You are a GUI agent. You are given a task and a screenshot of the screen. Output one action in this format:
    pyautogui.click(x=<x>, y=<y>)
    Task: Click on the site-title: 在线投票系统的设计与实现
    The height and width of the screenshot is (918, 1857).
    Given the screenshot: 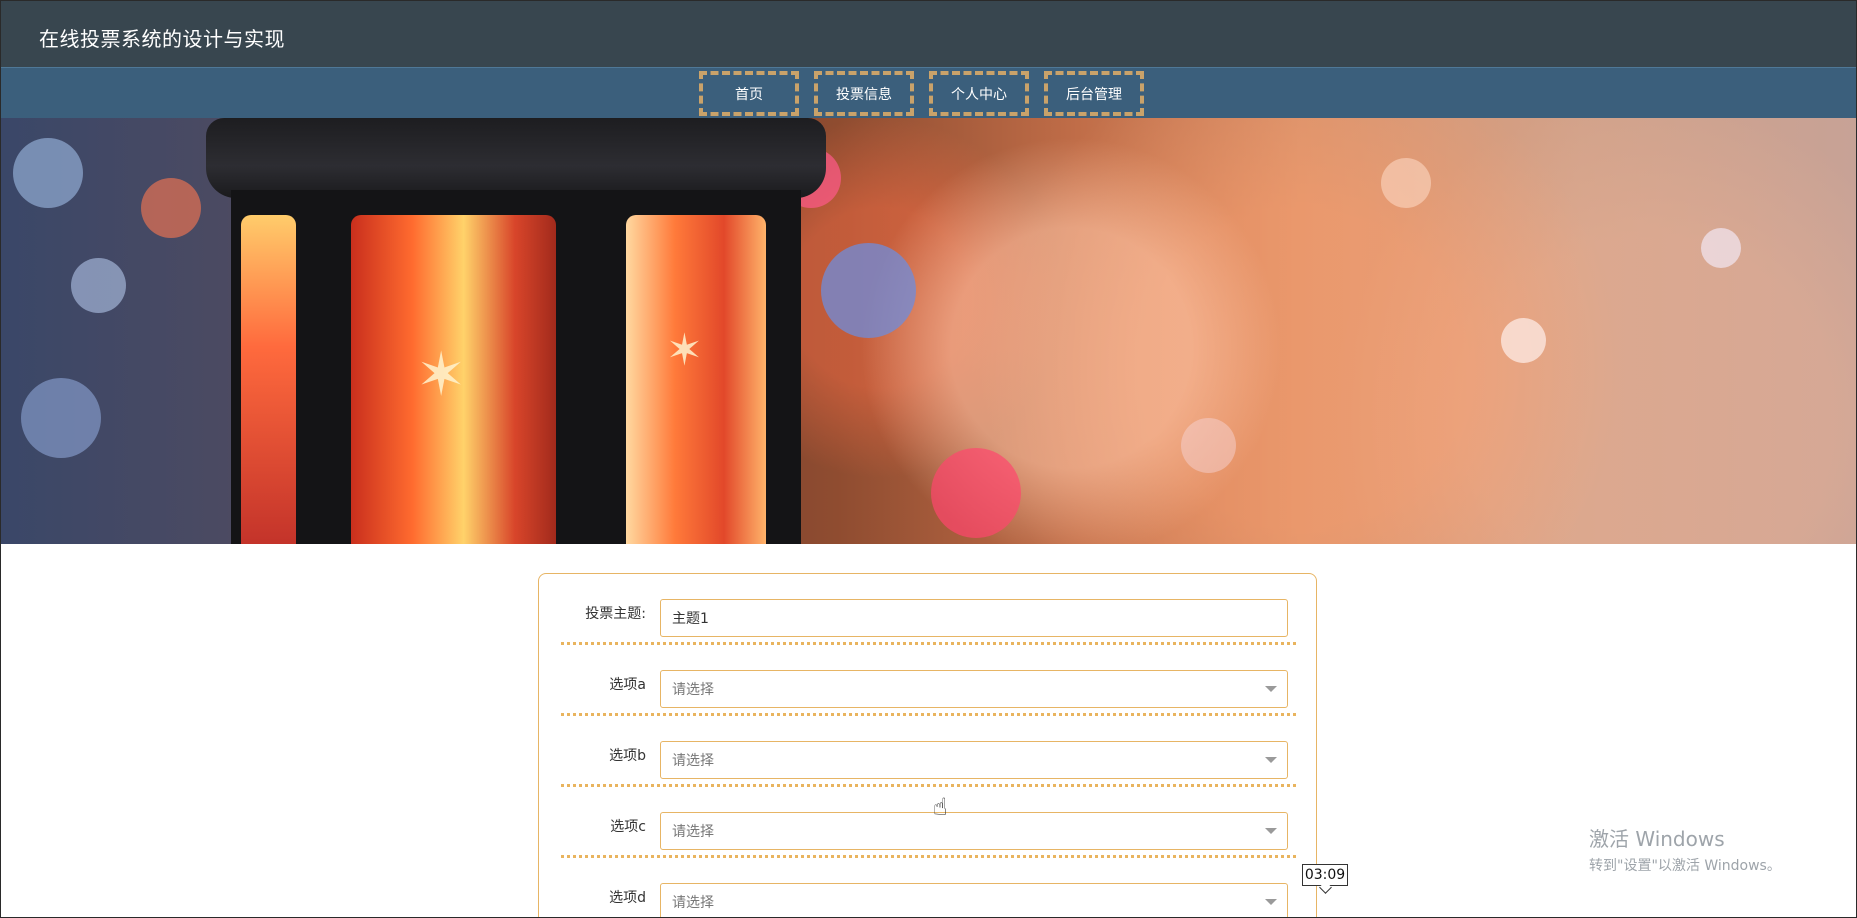 What is the action you would take?
    pyautogui.click(x=162, y=39)
    